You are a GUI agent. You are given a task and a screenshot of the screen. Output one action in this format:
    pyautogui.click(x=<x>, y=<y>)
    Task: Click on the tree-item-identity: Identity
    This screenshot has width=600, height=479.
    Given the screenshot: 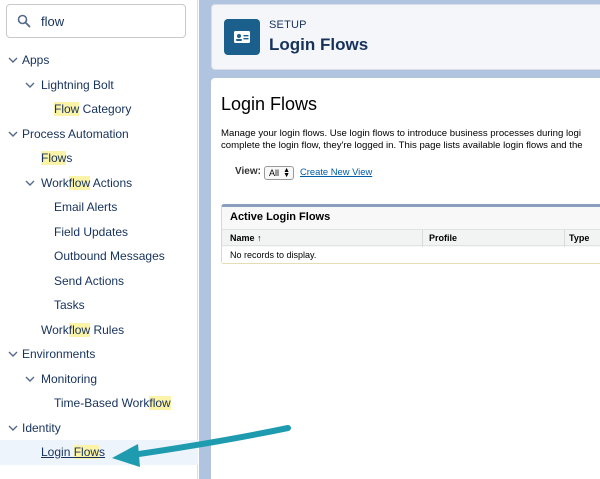 What is the action you would take?
    pyautogui.click(x=99, y=428)
    